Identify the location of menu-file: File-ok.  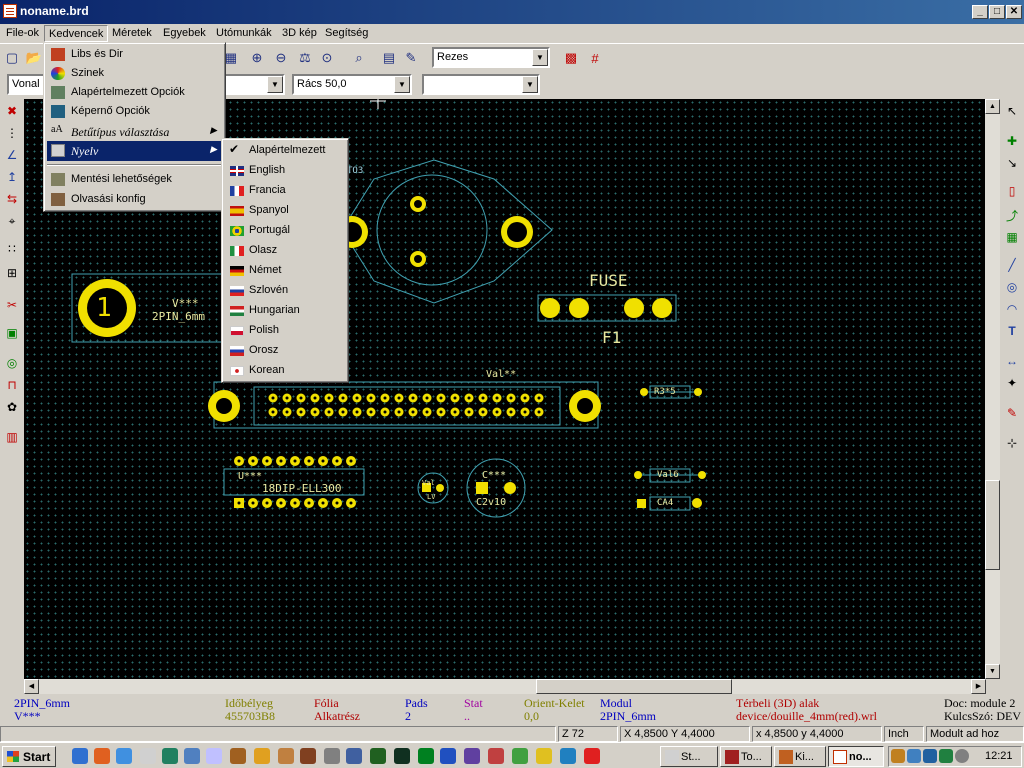
(22, 33).